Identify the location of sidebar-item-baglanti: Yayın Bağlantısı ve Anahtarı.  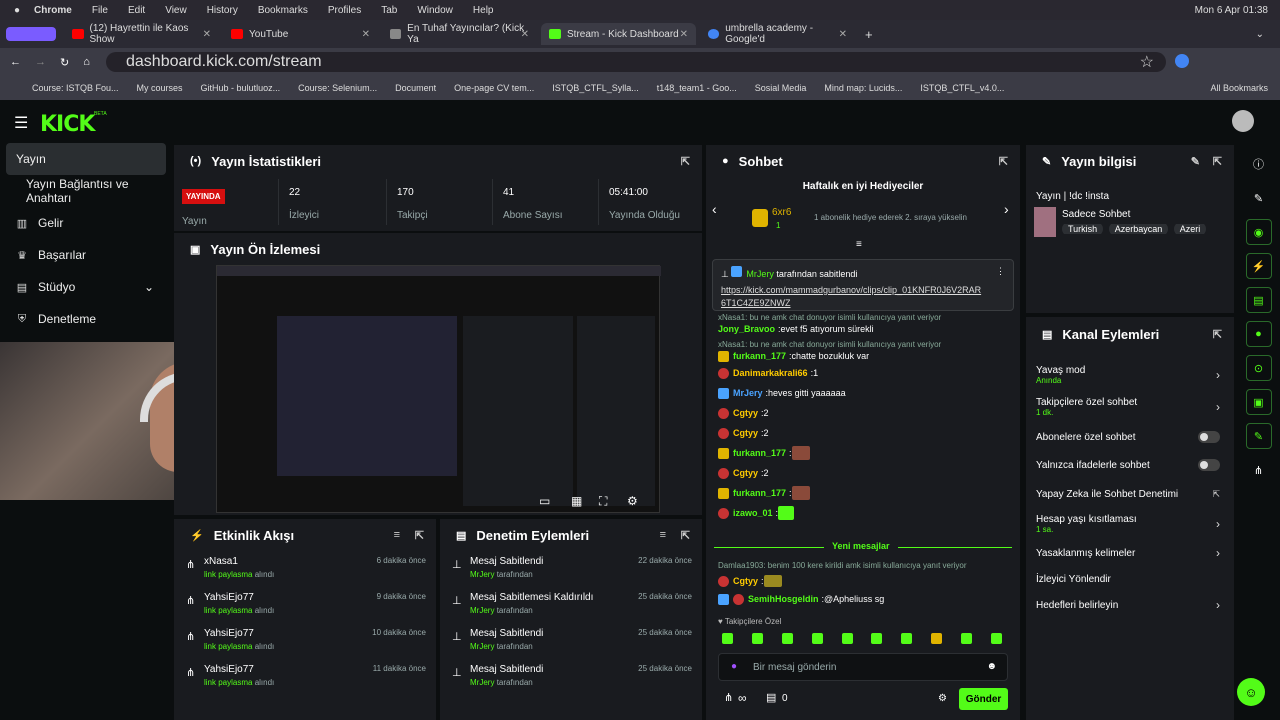
(86, 191).